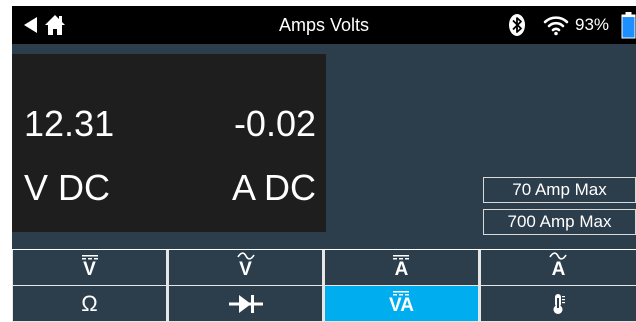  I want to click on mode-ohms-button: Ω, so click(89, 303).